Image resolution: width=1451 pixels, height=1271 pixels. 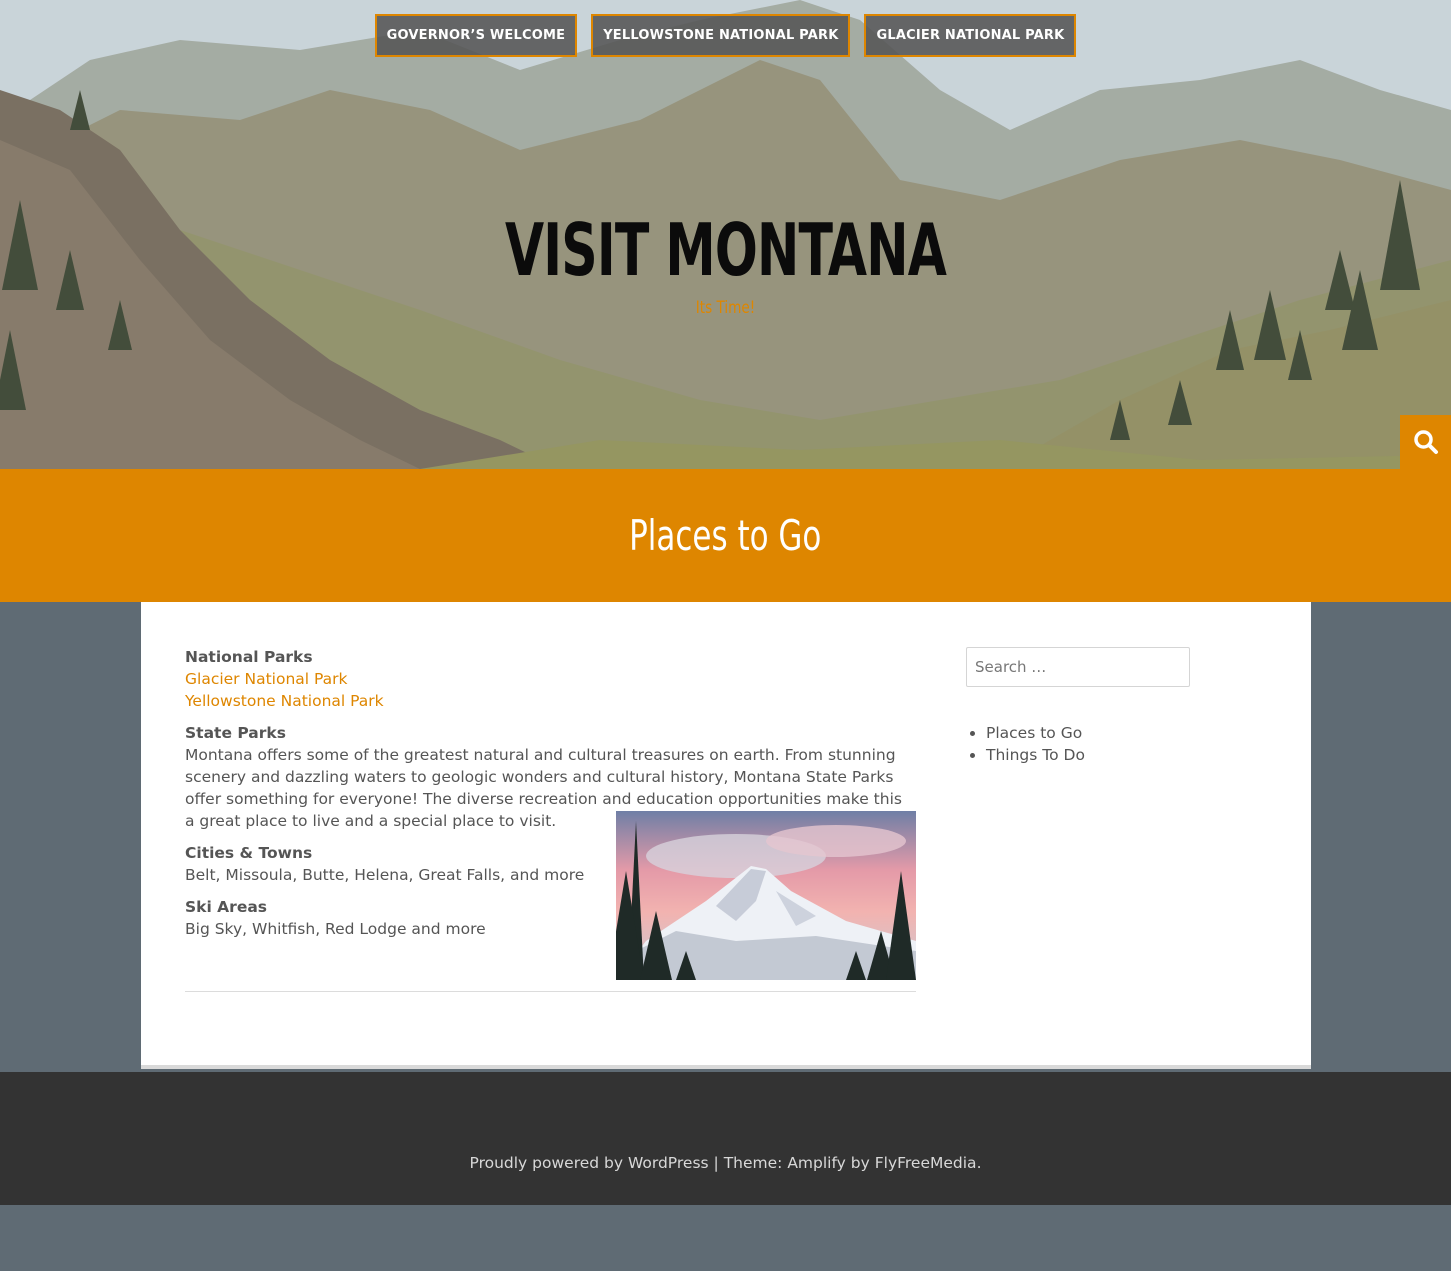 What do you see at coordinates (979, 1163) in the screenshot?
I see `footer-period: .` at bounding box center [979, 1163].